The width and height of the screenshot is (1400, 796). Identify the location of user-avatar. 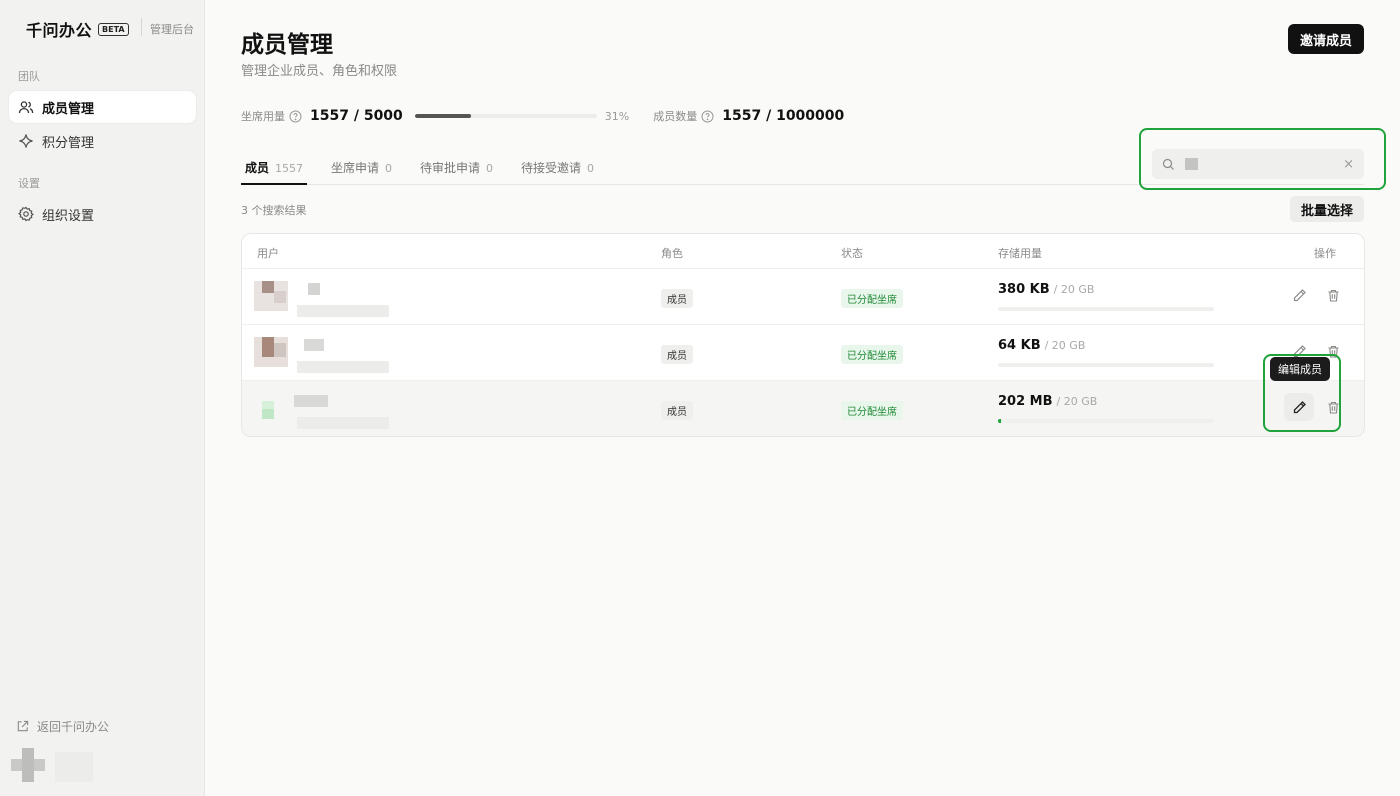
(28, 765).